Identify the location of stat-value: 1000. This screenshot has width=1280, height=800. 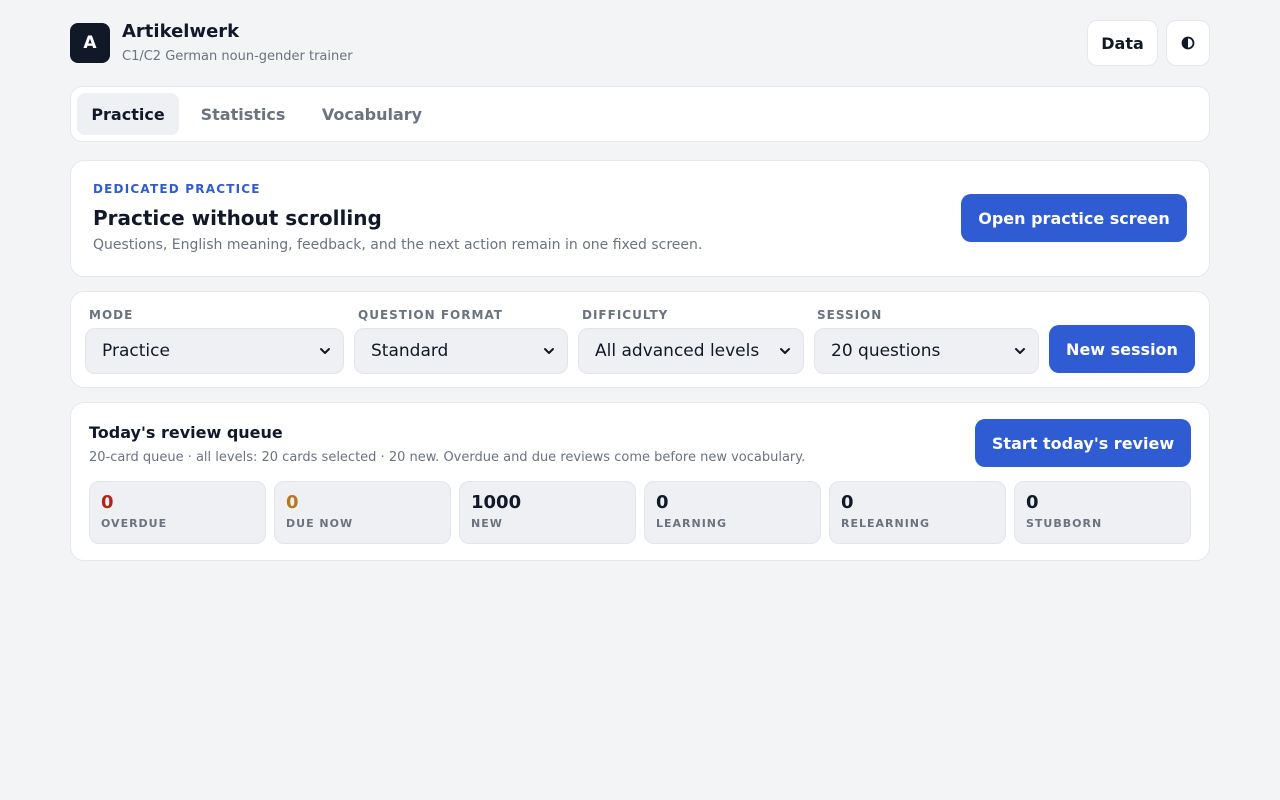
(496, 502).